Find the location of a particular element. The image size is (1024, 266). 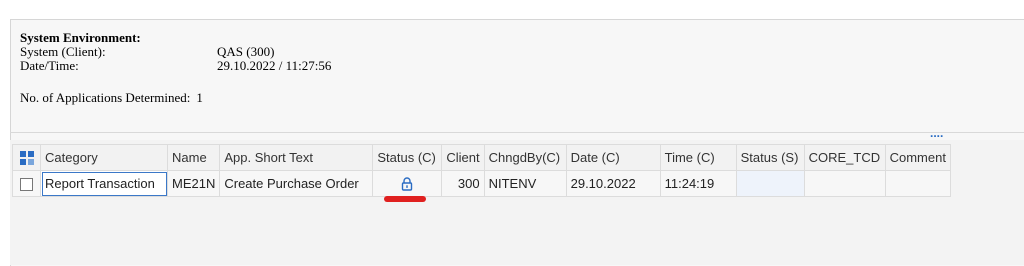

datetime-row: Date/Time: 29.10.2022 / 11:27:56 is located at coordinates (175, 66).